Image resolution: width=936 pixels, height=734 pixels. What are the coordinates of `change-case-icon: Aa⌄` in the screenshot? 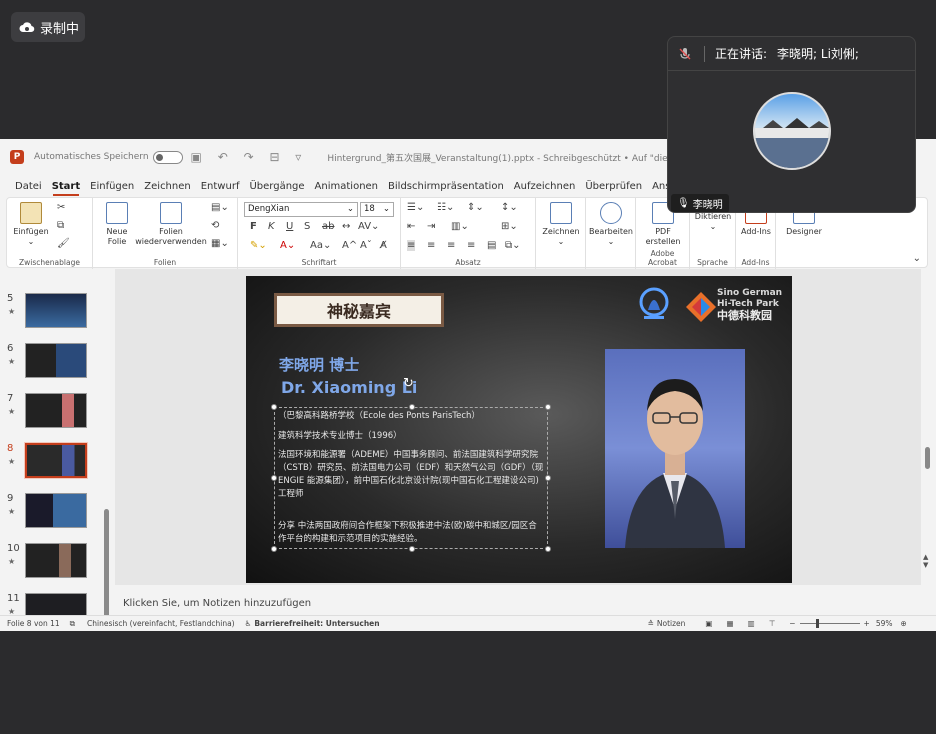 It's located at (320, 245).